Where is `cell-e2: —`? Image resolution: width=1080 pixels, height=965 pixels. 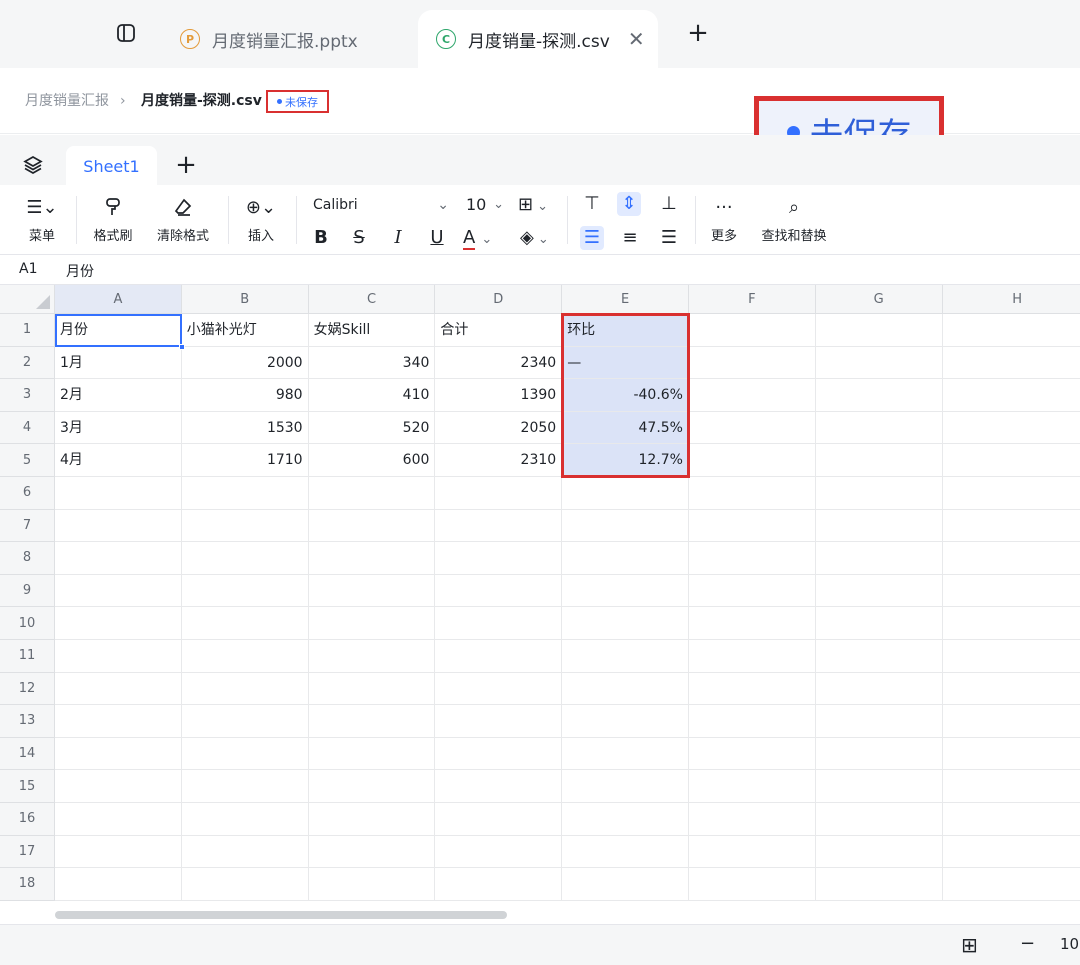
cell-e2: — is located at coordinates (625, 363).